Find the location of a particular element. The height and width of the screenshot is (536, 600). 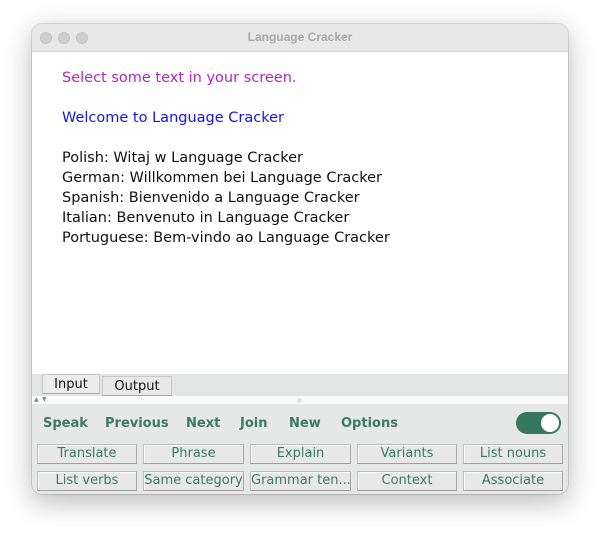

tab-input: Input is located at coordinates (71, 384).